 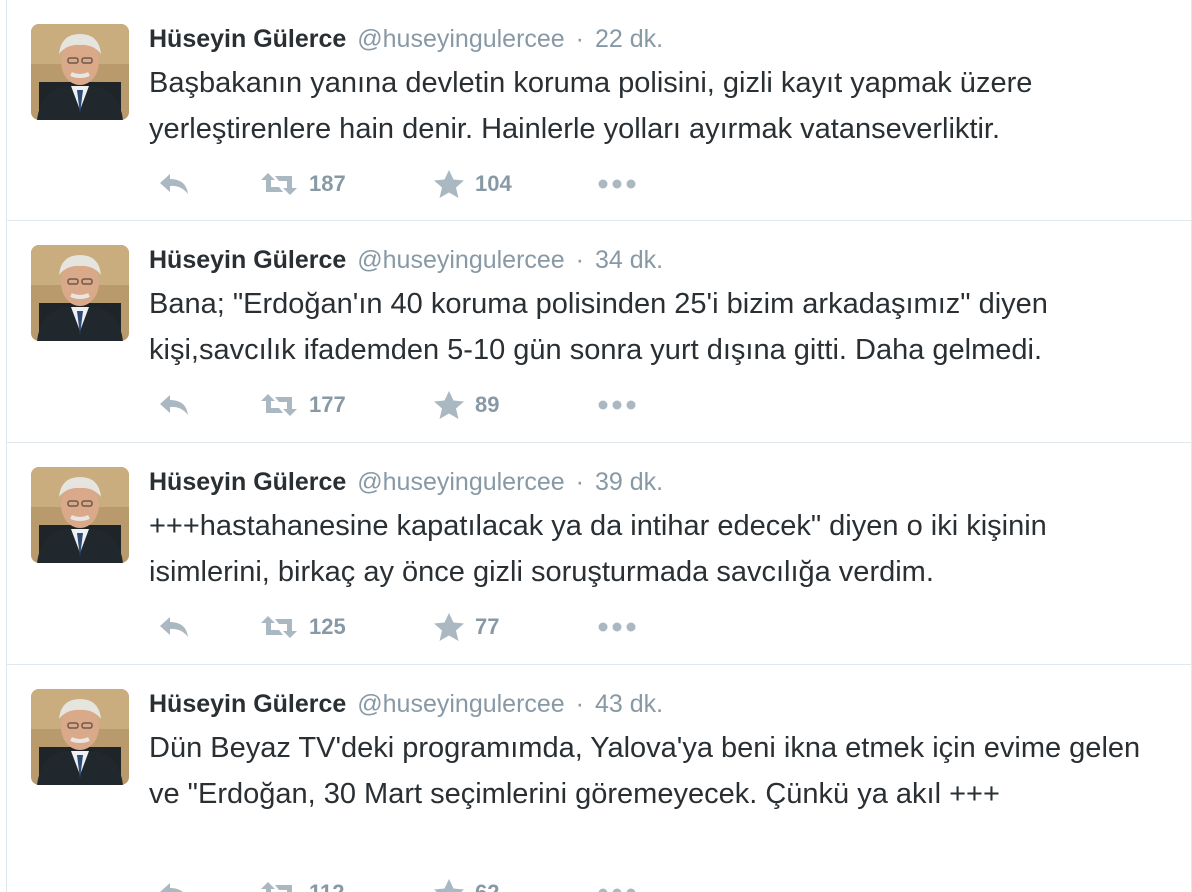 What do you see at coordinates (472, 184) in the screenshot?
I see `favorite-button: 104` at bounding box center [472, 184].